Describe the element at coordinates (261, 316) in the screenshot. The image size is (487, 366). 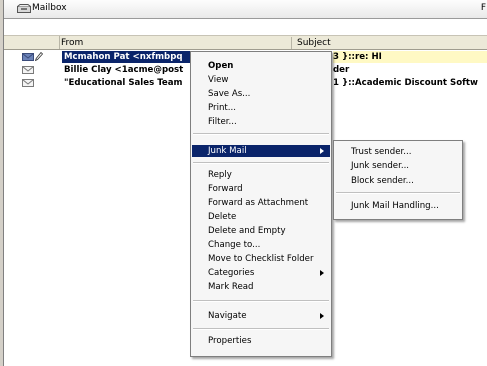
I see `menu-item-navigate: Navigate` at that location.